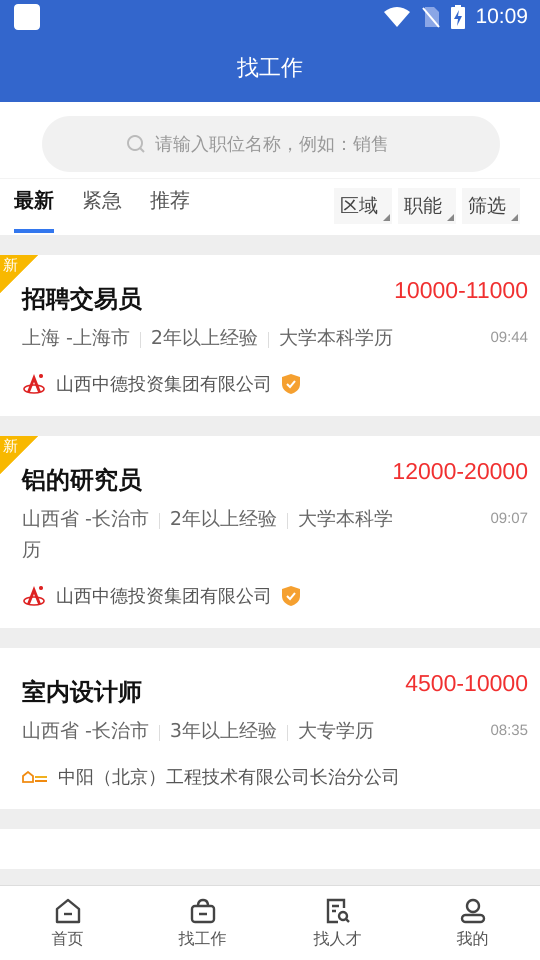 The image size is (540, 960). I want to click on page-title: 找工作, so click(270, 69).